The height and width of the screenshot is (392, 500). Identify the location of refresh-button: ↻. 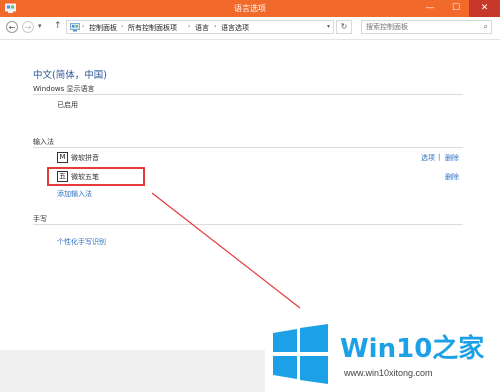
(344, 27).